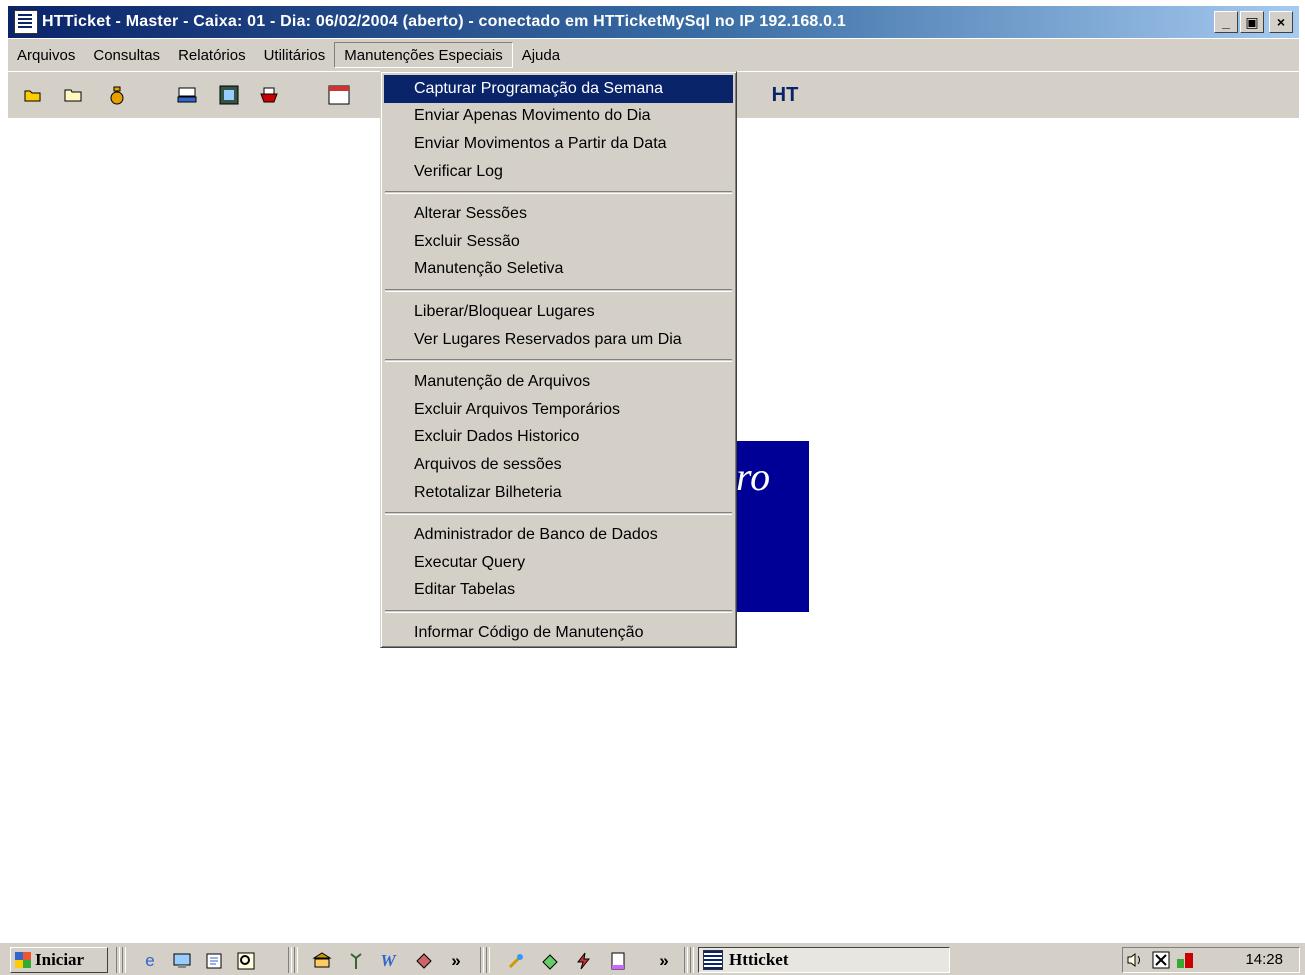  I want to click on desktop-icon, so click(182, 961).